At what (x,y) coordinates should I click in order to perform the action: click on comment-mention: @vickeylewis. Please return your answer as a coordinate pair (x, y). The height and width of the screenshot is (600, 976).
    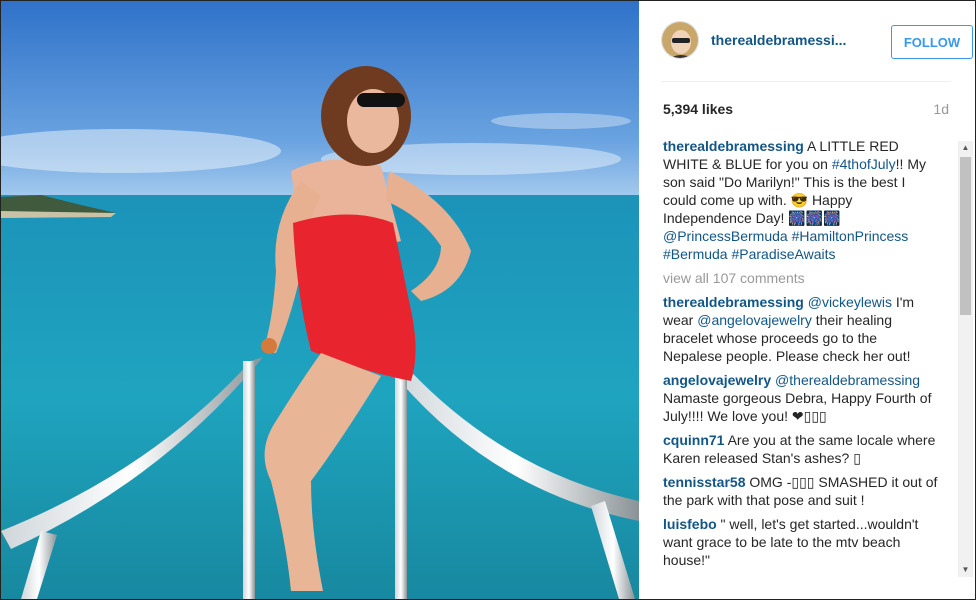
    Looking at the image, I should click on (848, 302).